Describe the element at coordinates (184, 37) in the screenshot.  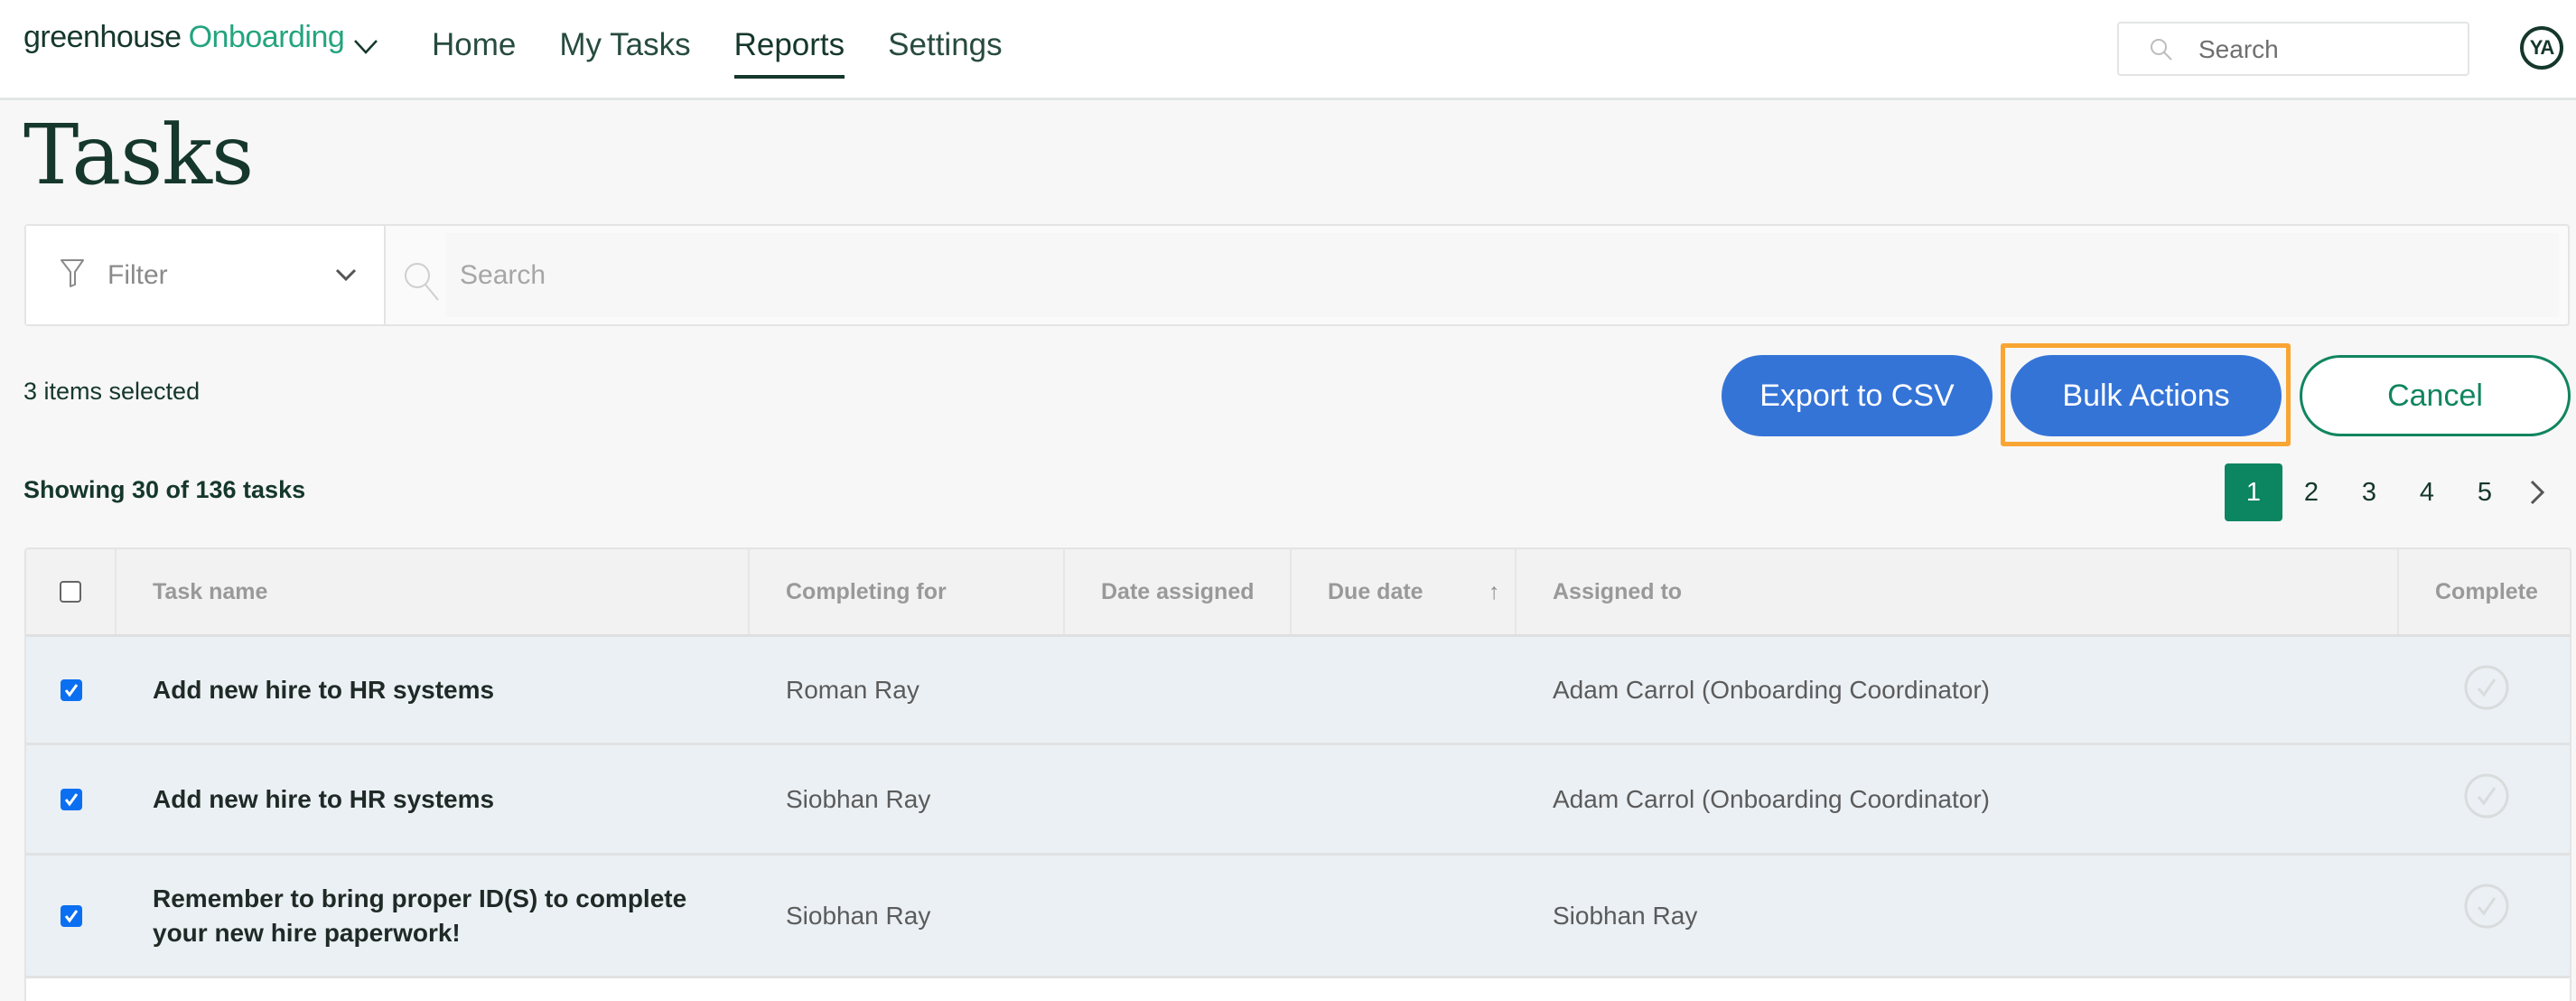
I see `app-logo: greenhouse Onboarding` at that location.